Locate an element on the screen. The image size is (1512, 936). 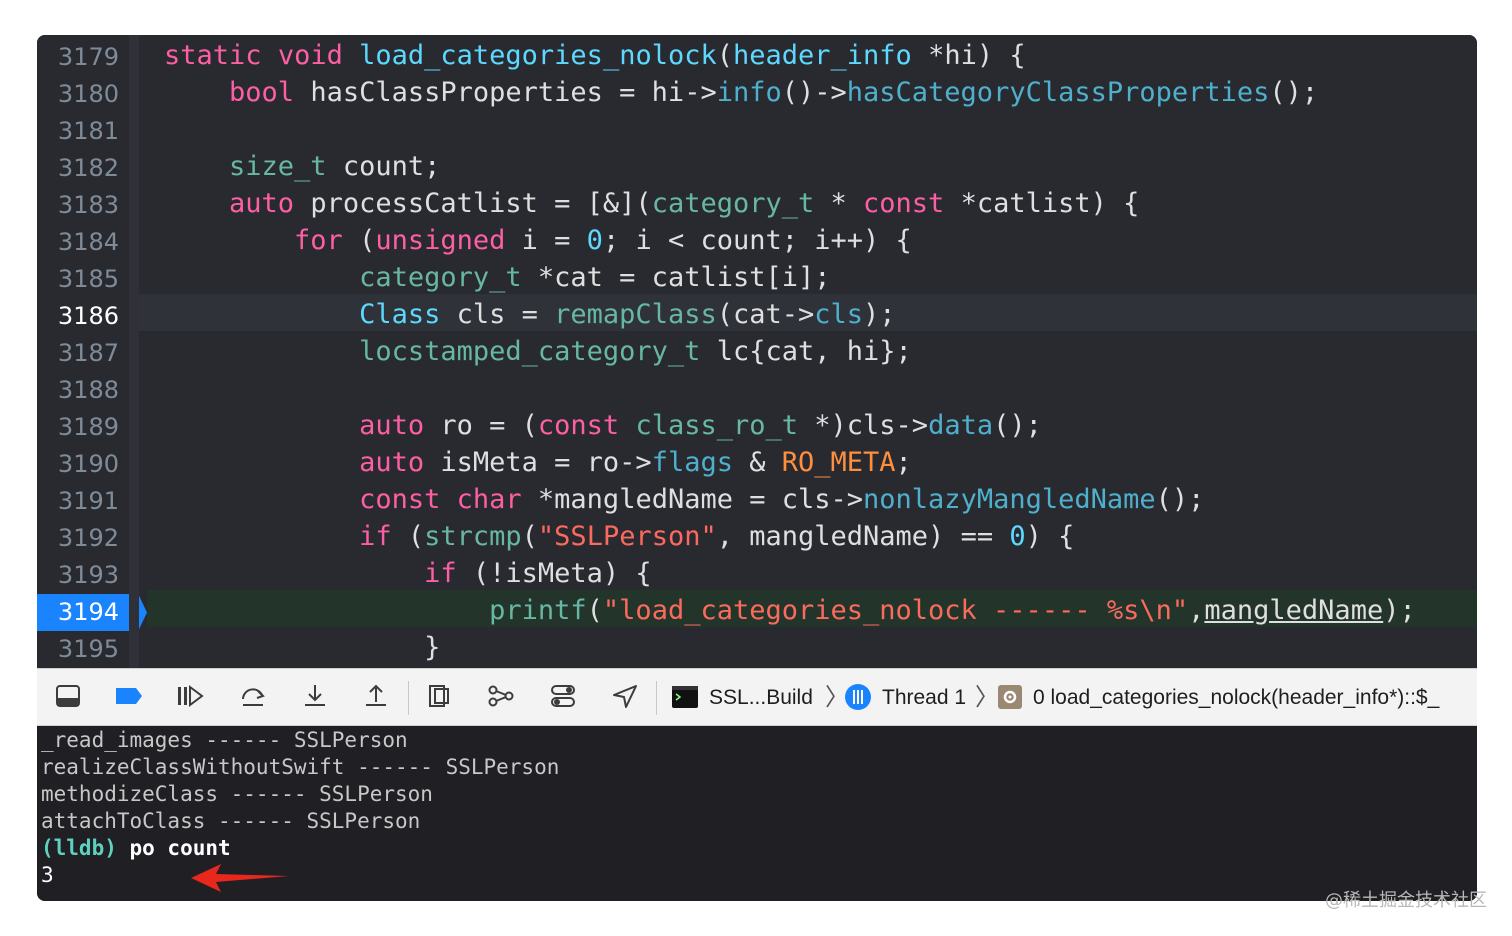
token: ; i < count; i++) { is located at coordinates (757, 240).